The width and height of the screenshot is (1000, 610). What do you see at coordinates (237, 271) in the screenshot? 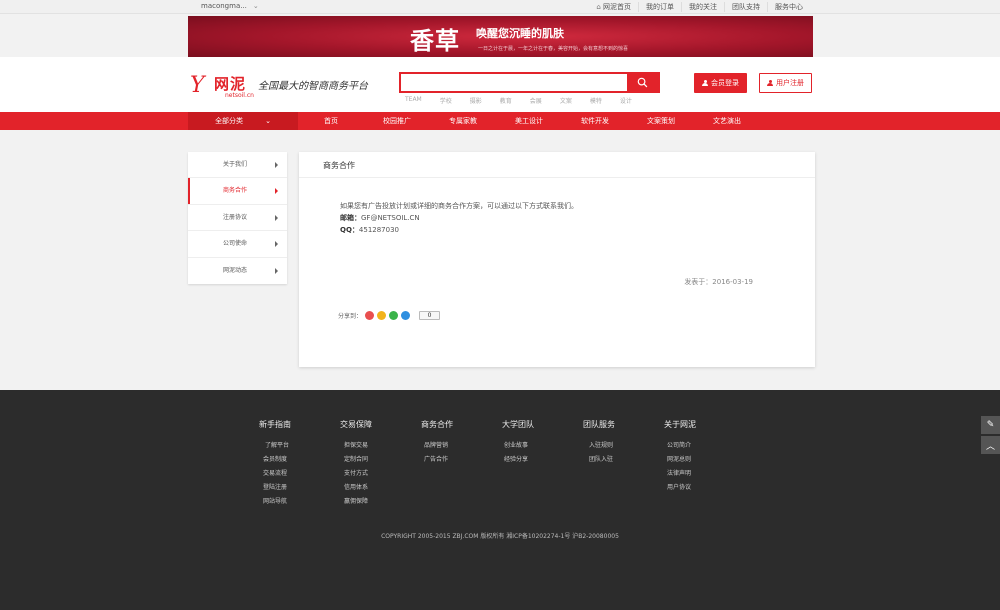
I see `sidebar-item-news: 网泥动态` at bounding box center [237, 271].